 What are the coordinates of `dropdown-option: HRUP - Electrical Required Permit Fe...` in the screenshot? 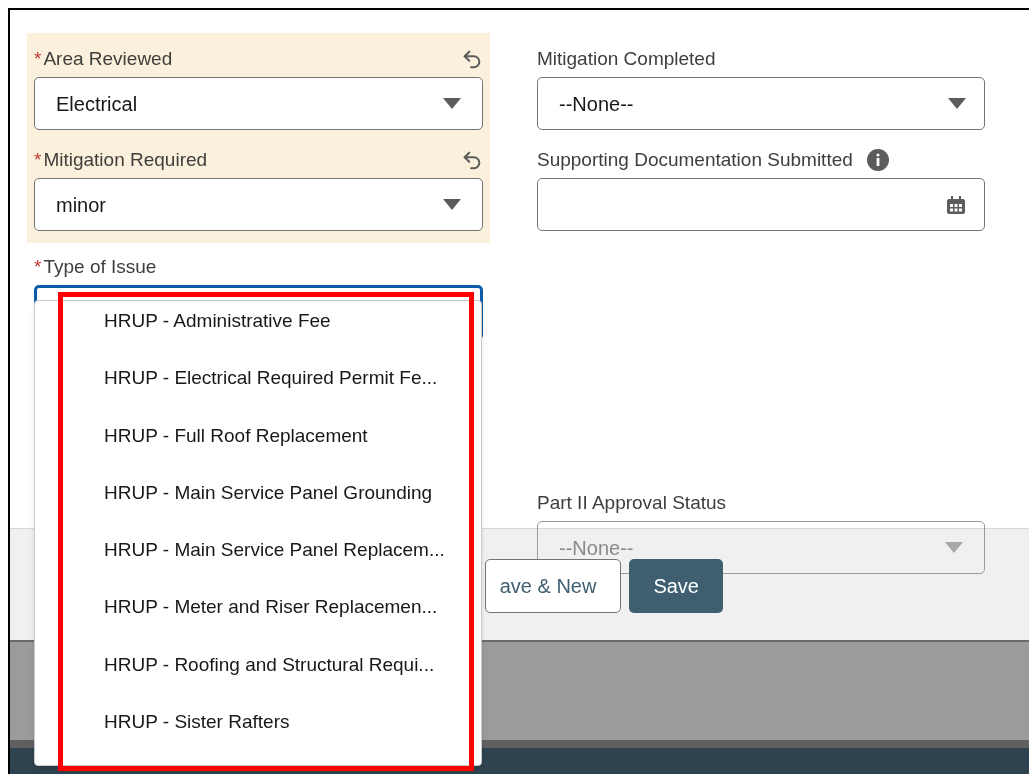 It's located at (258, 393).